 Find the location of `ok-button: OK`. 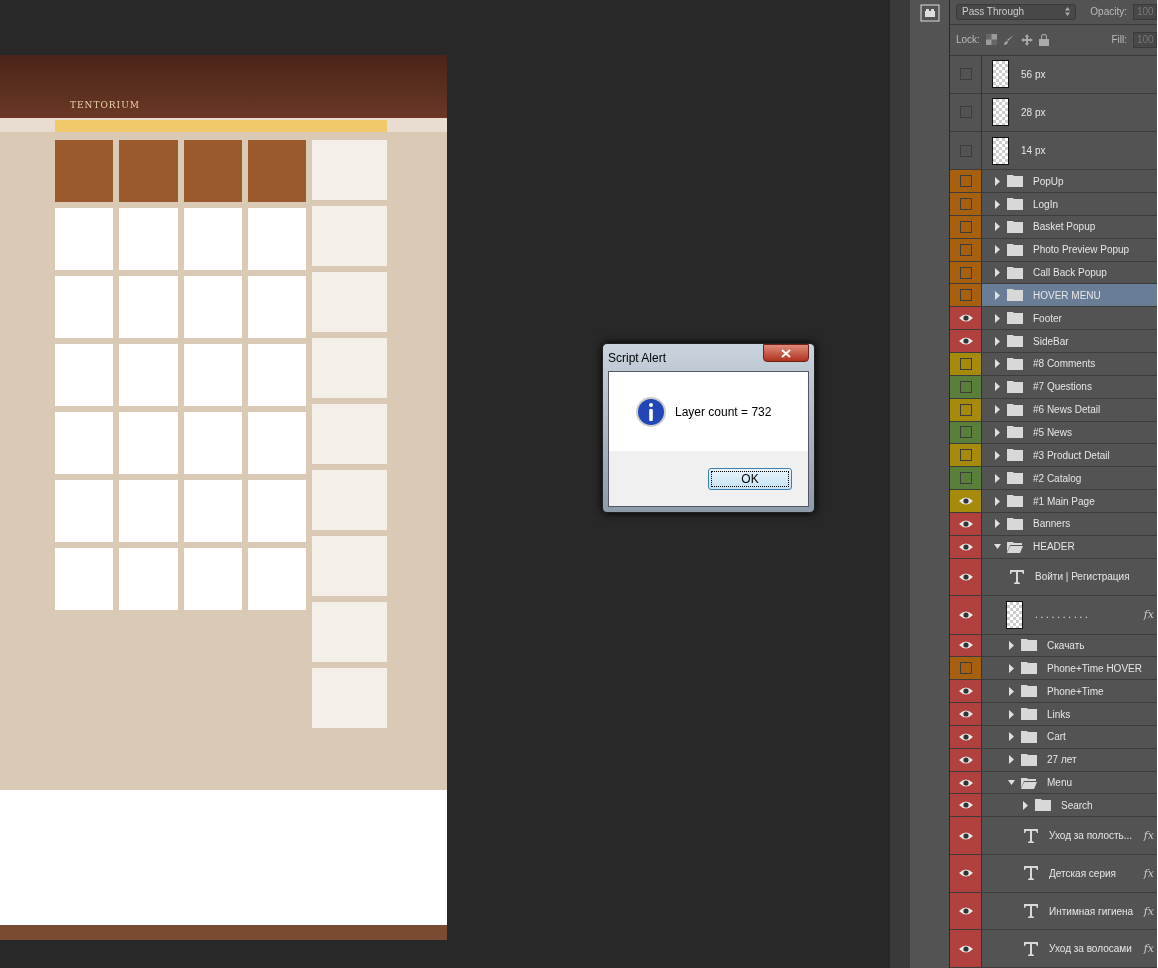

ok-button: OK is located at coordinates (750, 478).